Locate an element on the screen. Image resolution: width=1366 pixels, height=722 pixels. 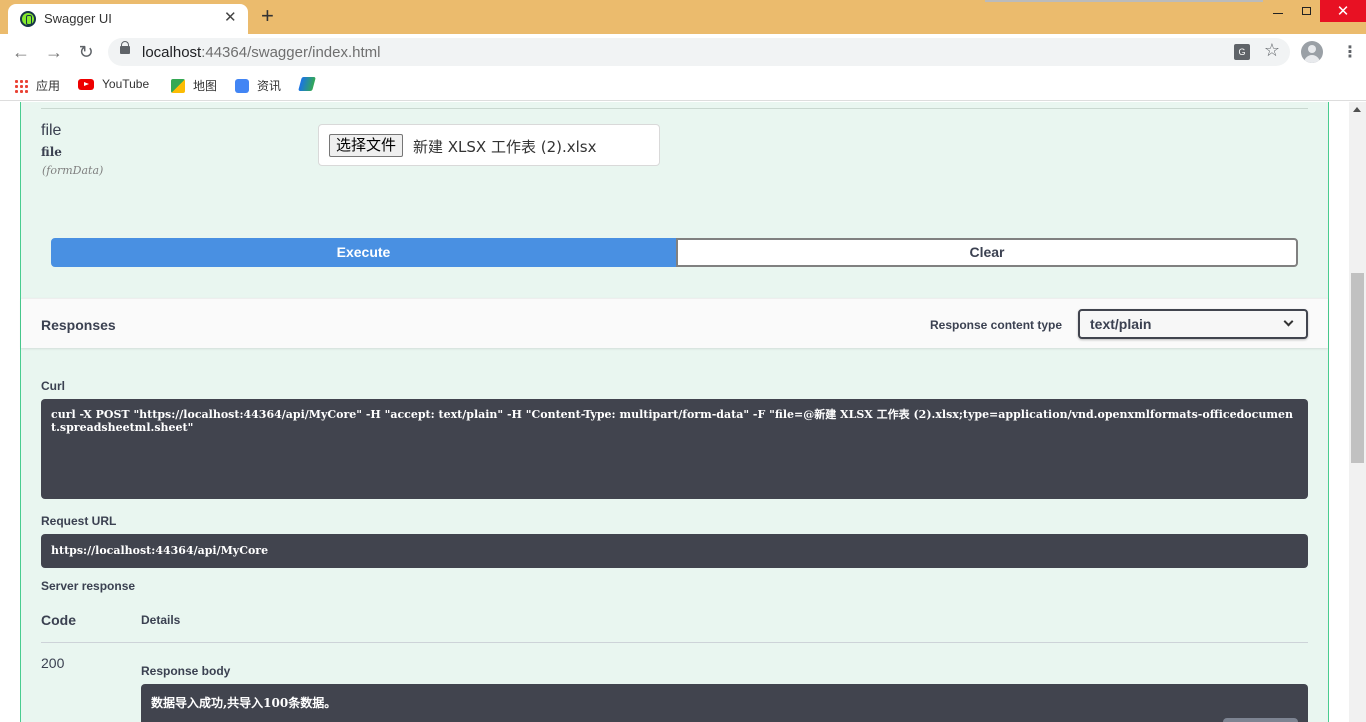
window-controls: ✕ is located at coordinates (1315, 11).